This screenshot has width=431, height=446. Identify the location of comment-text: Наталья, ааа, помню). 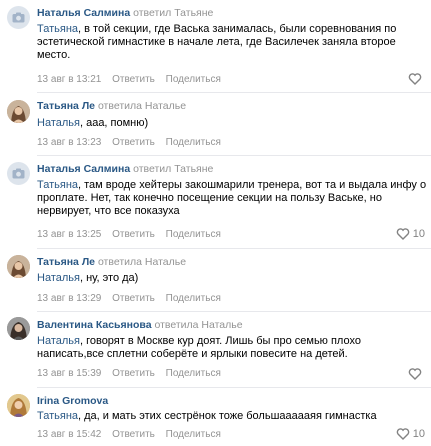
(232, 123).